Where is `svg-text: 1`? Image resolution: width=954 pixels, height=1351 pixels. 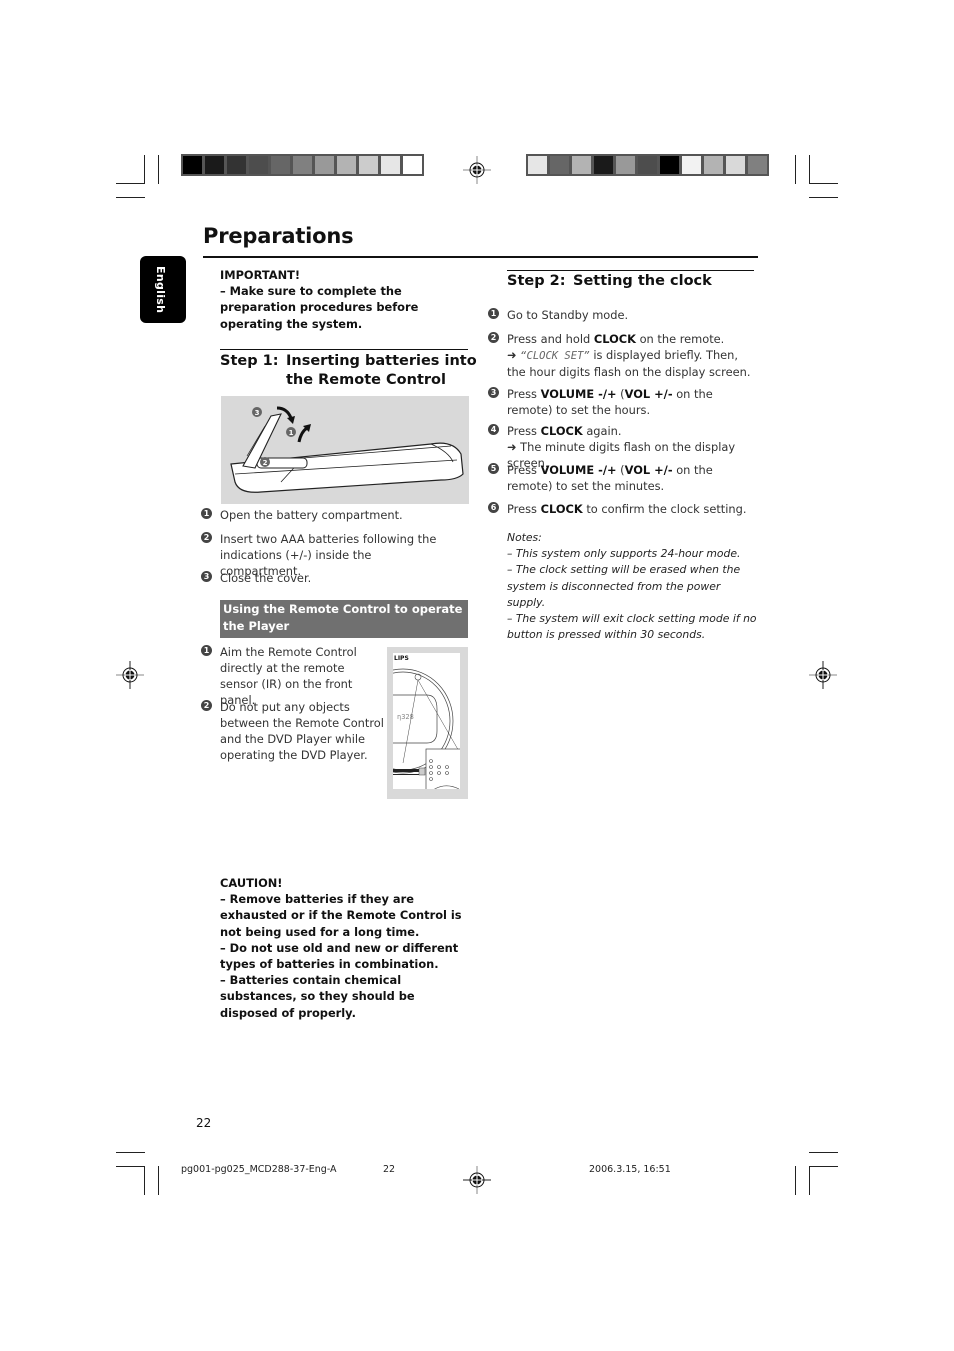 svg-text: 1 is located at coordinates (291, 433).